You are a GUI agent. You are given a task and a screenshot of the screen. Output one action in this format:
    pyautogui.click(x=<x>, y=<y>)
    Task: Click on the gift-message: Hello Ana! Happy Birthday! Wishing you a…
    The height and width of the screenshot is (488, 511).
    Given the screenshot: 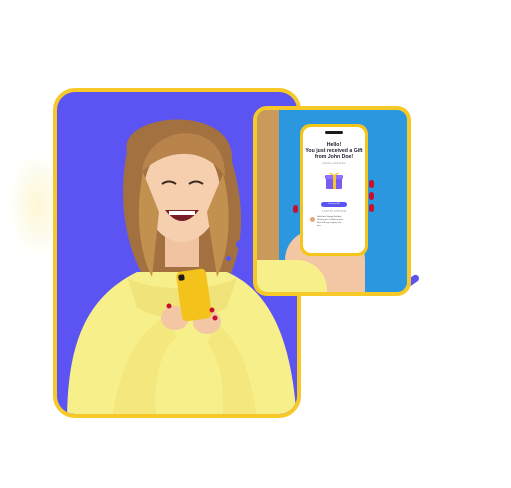 What is the action you would take?
    pyautogui.click(x=334, y=220)
    